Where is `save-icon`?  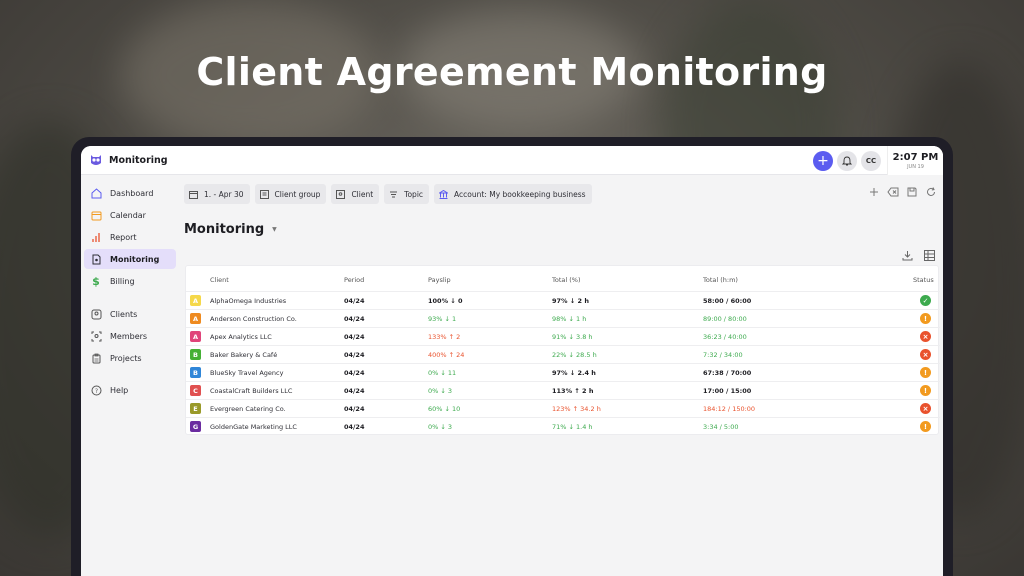 save-icon is located at coordinates (912, 192).